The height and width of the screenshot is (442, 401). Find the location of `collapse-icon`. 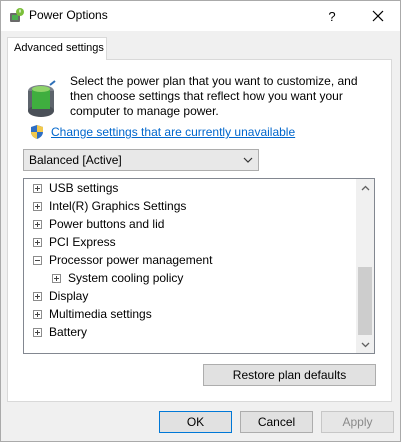

collapse-icon is located at coordinates (37, 260).